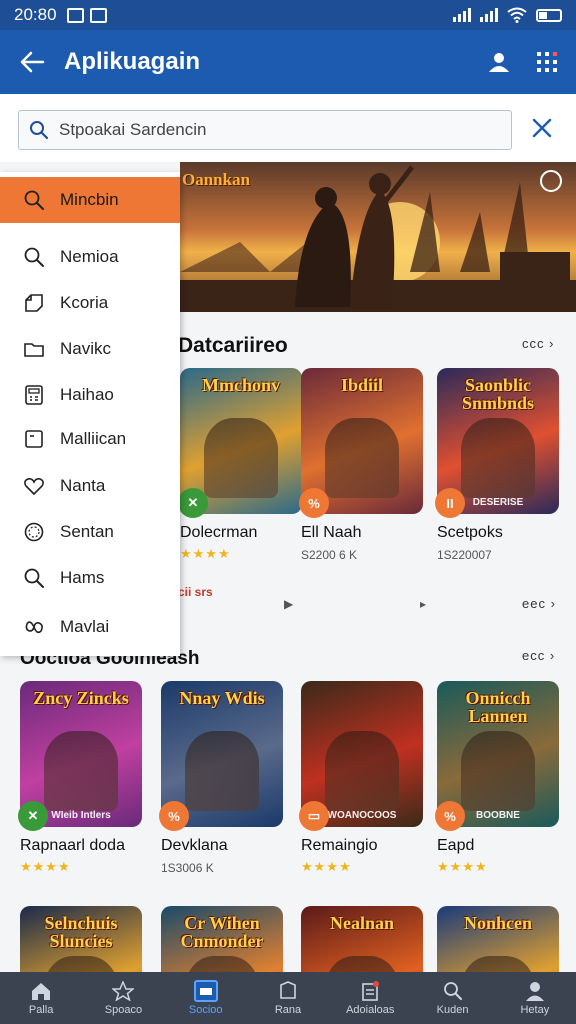 This screenshot has width=576, height=1024. What do you see at coordinates (195, 592) in the screenshot?
I see `section-1-link: cii srs` at bounding box center [195, 592].